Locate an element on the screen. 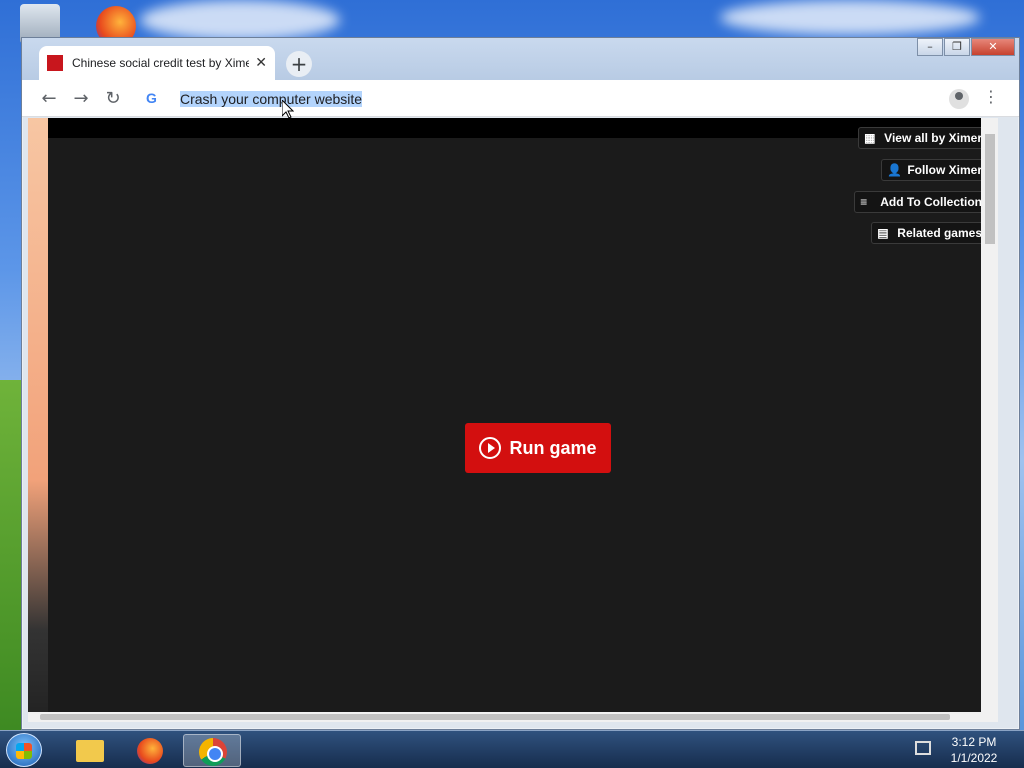 Image resolution: width=1024 pixels, height=768 pixels. clock-time: 3:12 PM is located at coordinates (974, 742).